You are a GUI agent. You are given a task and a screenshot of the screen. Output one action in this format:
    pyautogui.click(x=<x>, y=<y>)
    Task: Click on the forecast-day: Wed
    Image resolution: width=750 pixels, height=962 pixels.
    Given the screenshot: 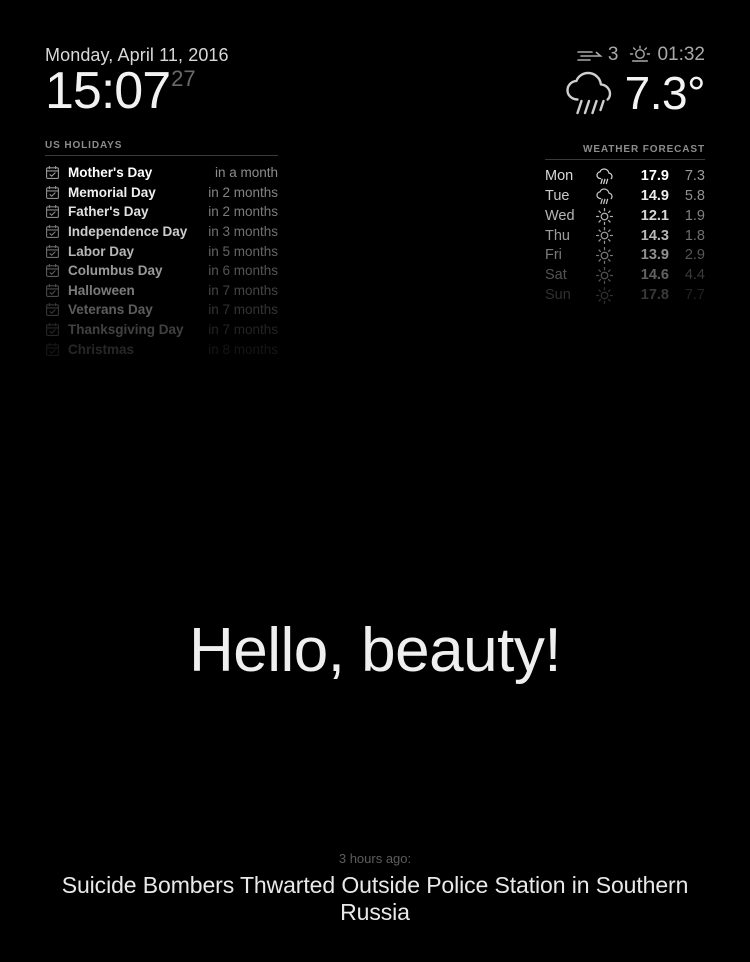 What is the action you would take?
    pyautogui.click(x=560, y=215)
    